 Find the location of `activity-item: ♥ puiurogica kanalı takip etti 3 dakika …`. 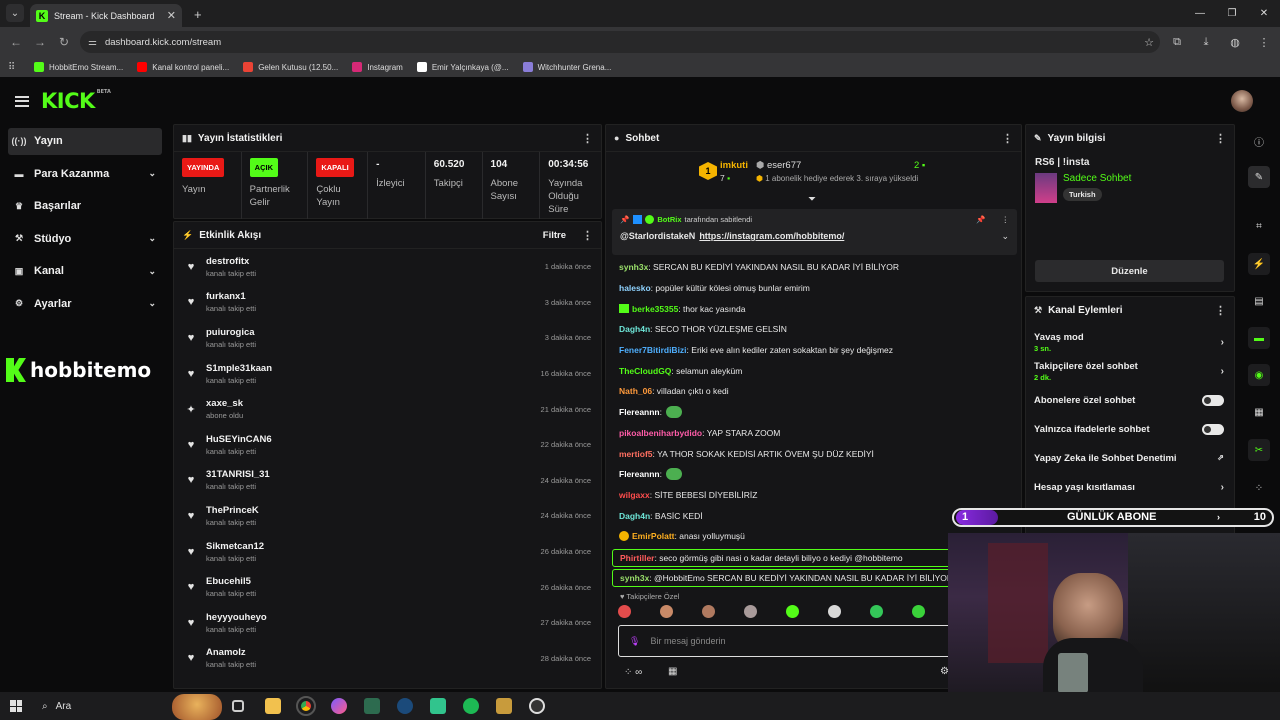

activity-item: ♥ puiurogica kanalı takip etti 3 dakika … is located at coordinates (387, 338).